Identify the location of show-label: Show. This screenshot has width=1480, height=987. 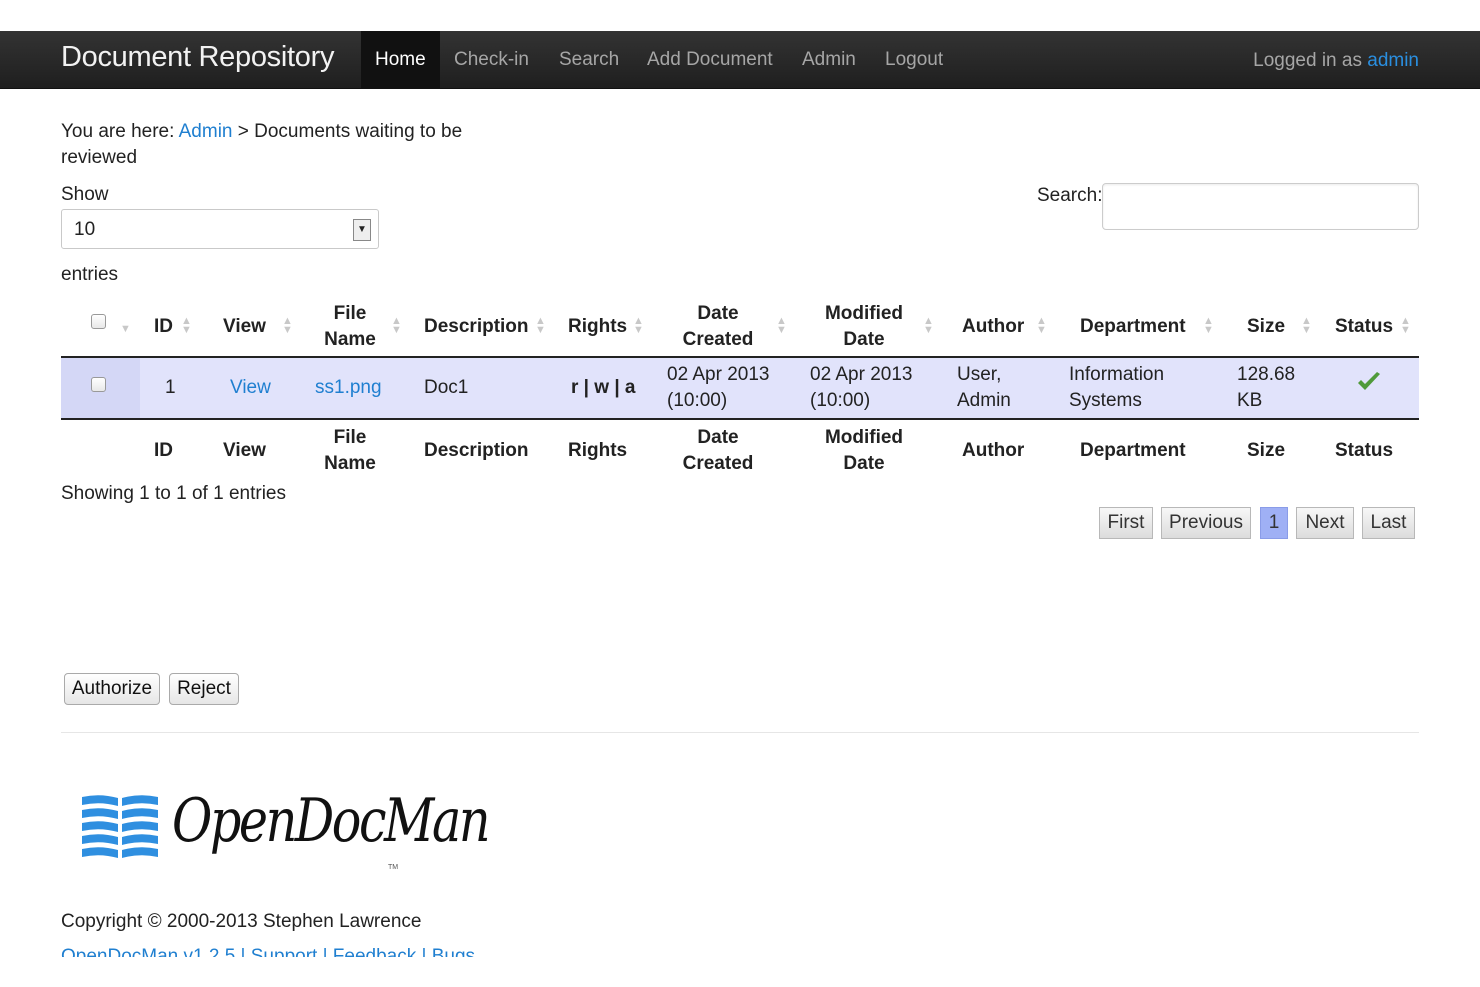
(85, 194).